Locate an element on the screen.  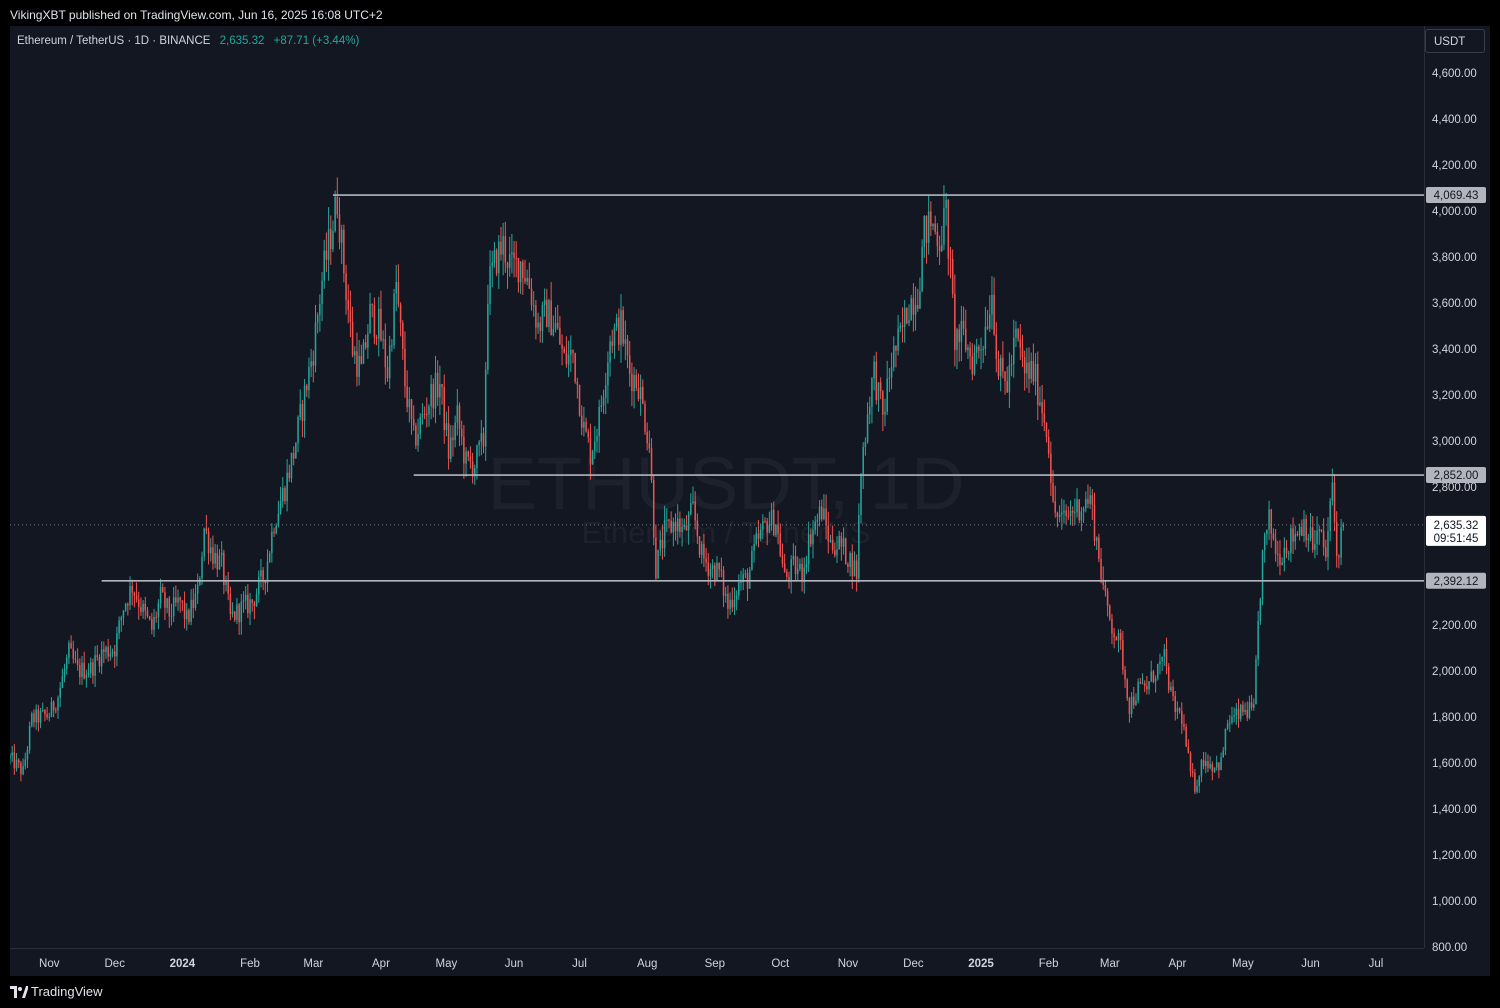
price-tick-label: 4,000.00 is located at coordinates (1454, 212).